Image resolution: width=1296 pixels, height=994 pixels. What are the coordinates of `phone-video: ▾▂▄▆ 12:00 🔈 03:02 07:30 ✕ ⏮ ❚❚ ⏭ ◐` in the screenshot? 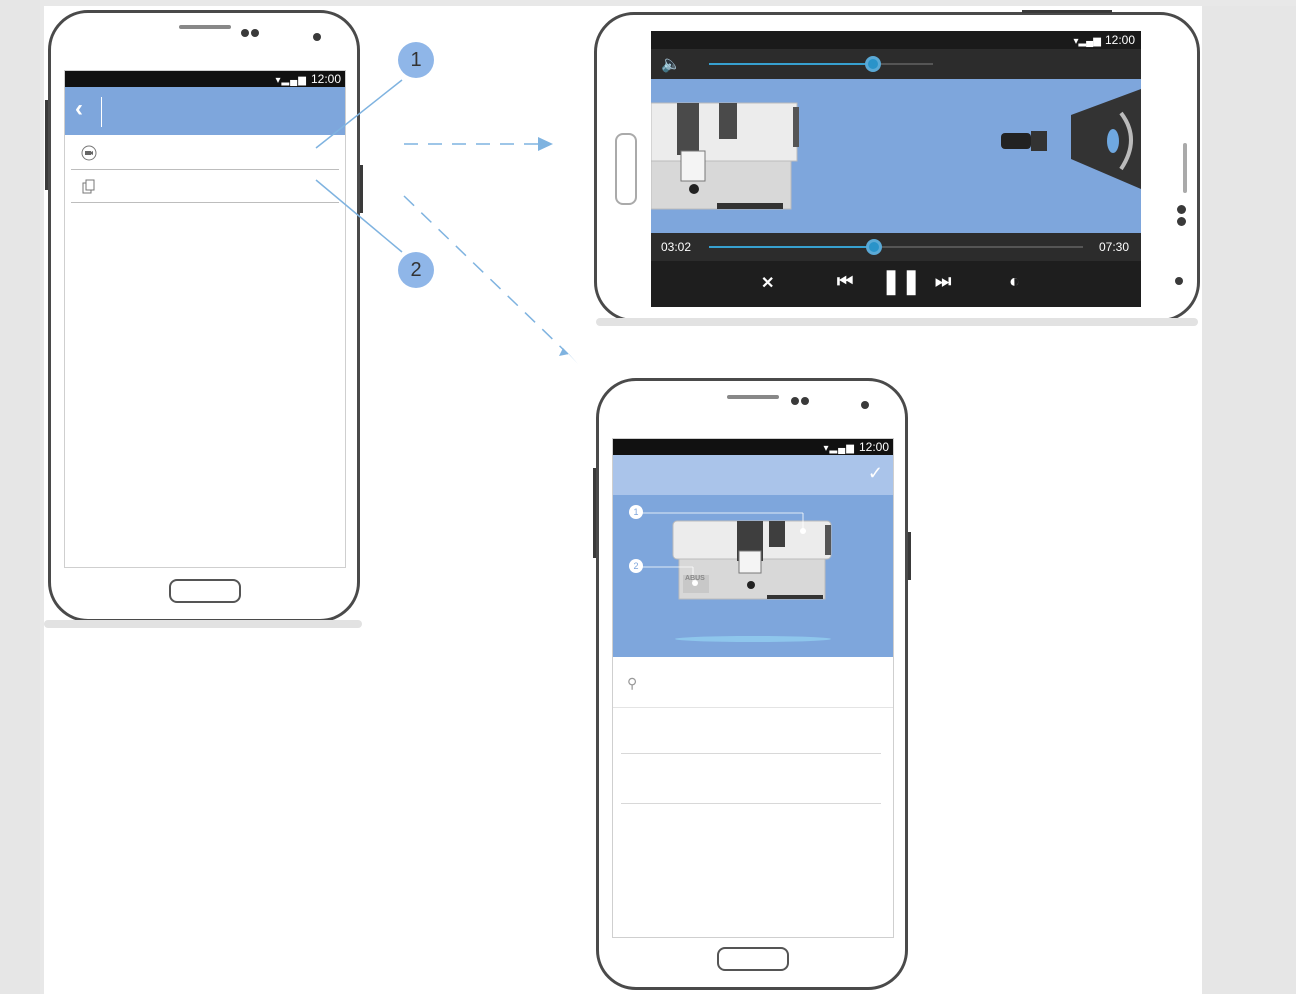 It's located at (897, 167).